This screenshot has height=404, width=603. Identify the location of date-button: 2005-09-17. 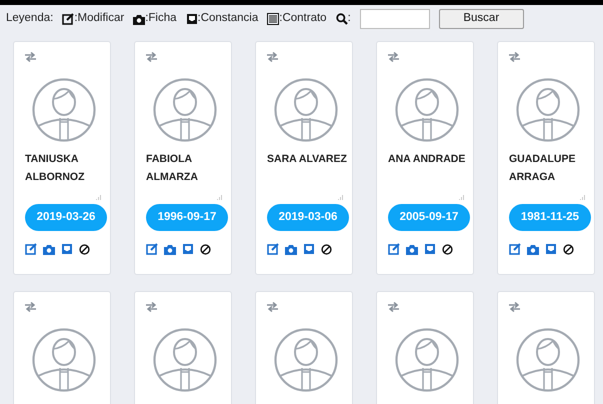
(429, 217).